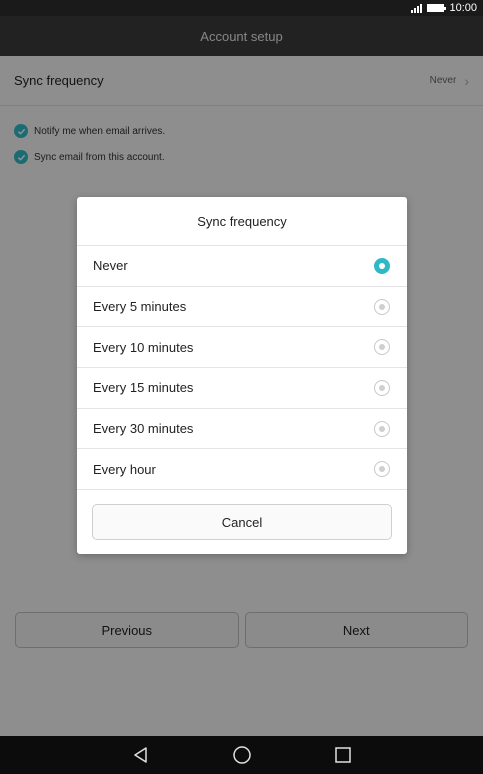 The width and height of the screenshot is (483, 774). Describe the element at coordinates (382, 265) in the screenshot. I see `radio-selected-icon` at that location.